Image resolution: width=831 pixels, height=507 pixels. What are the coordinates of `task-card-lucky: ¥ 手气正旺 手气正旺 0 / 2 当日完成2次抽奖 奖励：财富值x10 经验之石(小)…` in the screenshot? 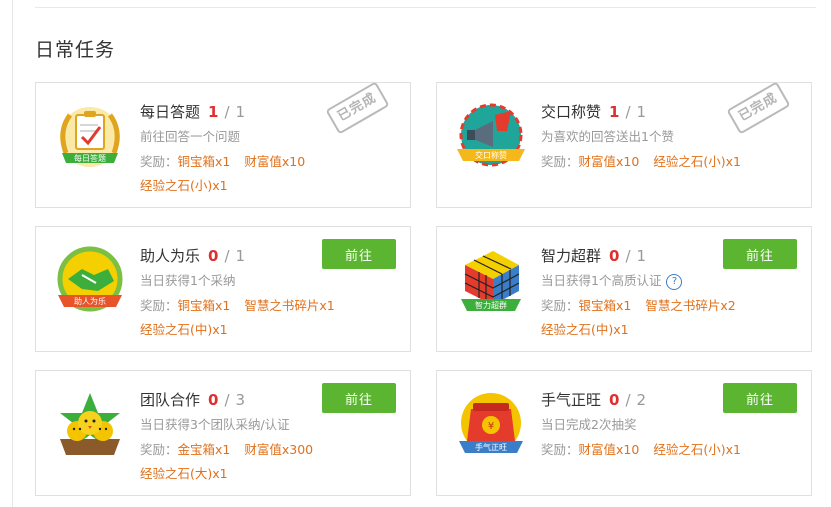 It's located at (624, 433).